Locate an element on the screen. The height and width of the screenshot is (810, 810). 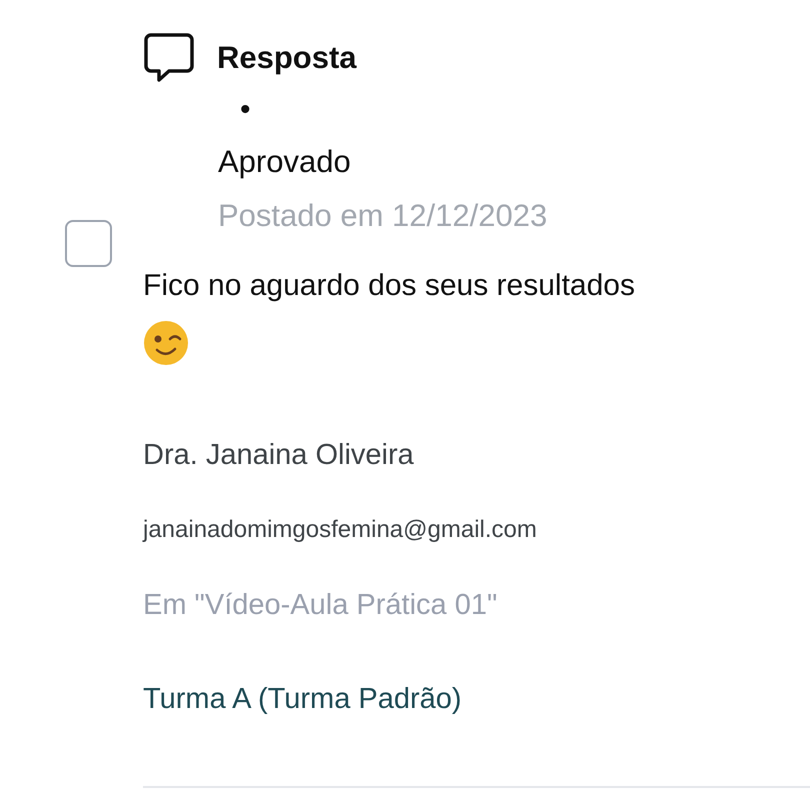
speech-bubble-icon is located at coordinates (169, 58).